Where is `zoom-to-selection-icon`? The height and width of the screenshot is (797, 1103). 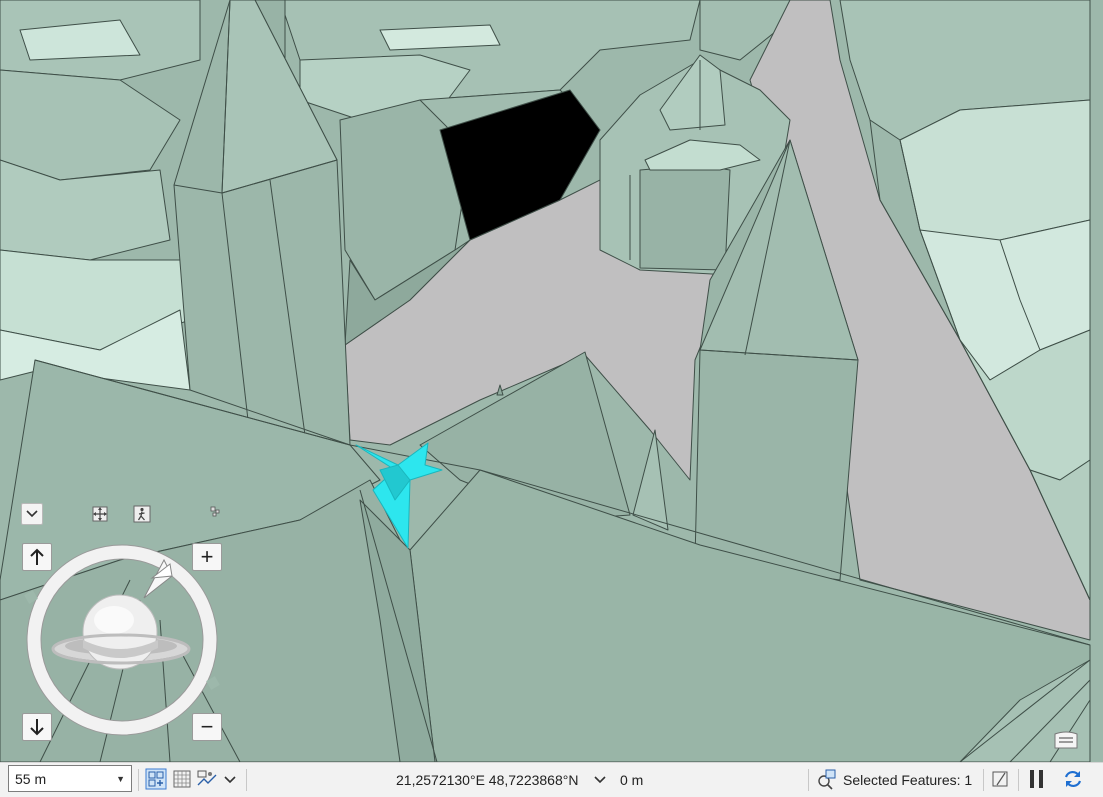
zoom-to-selection-icon is located at coordinates (826, 779).